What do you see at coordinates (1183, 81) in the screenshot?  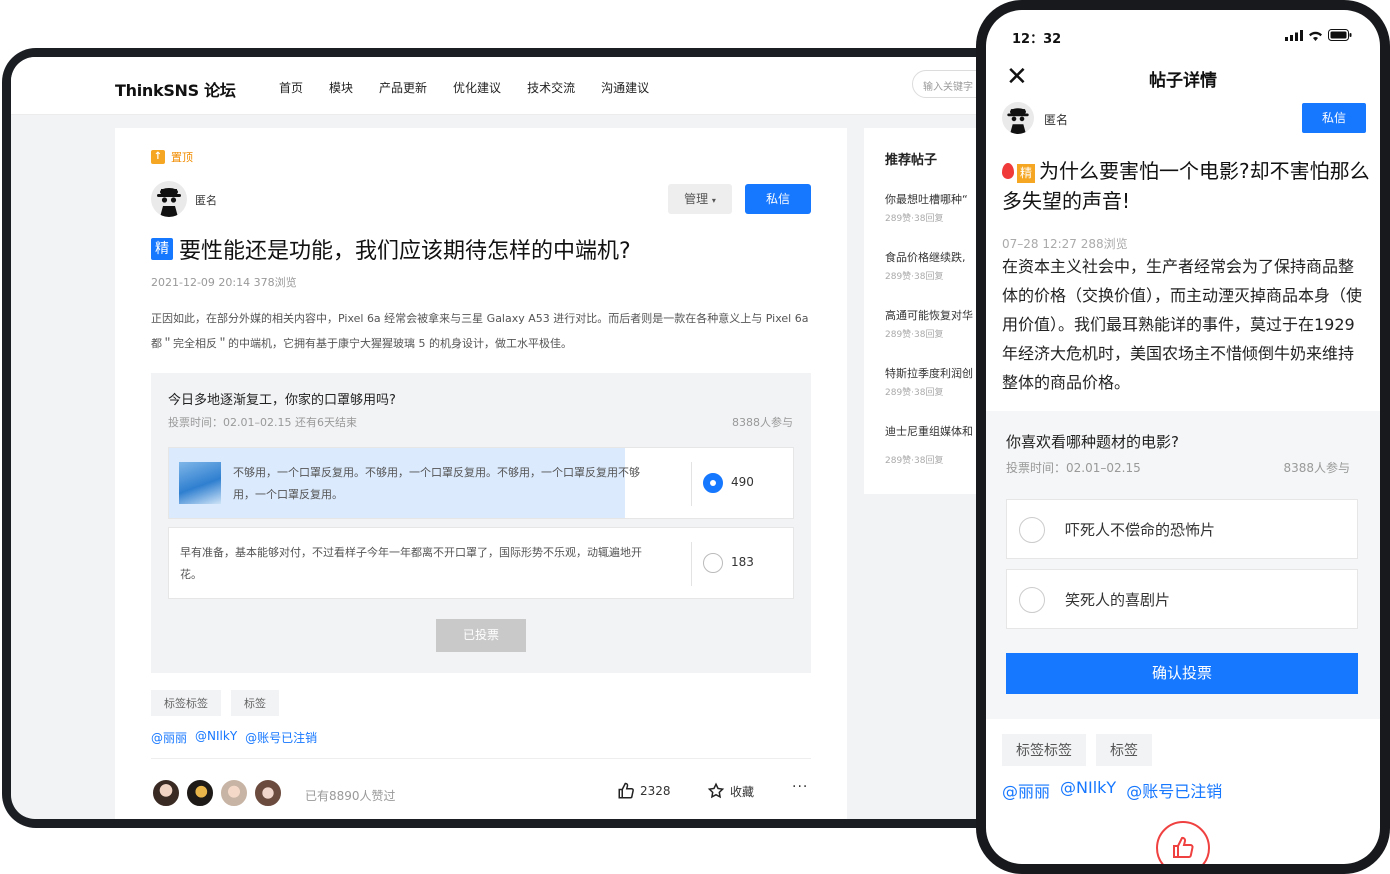 I see `page-title: 帖子详情` at bounding box center [1183, 81].